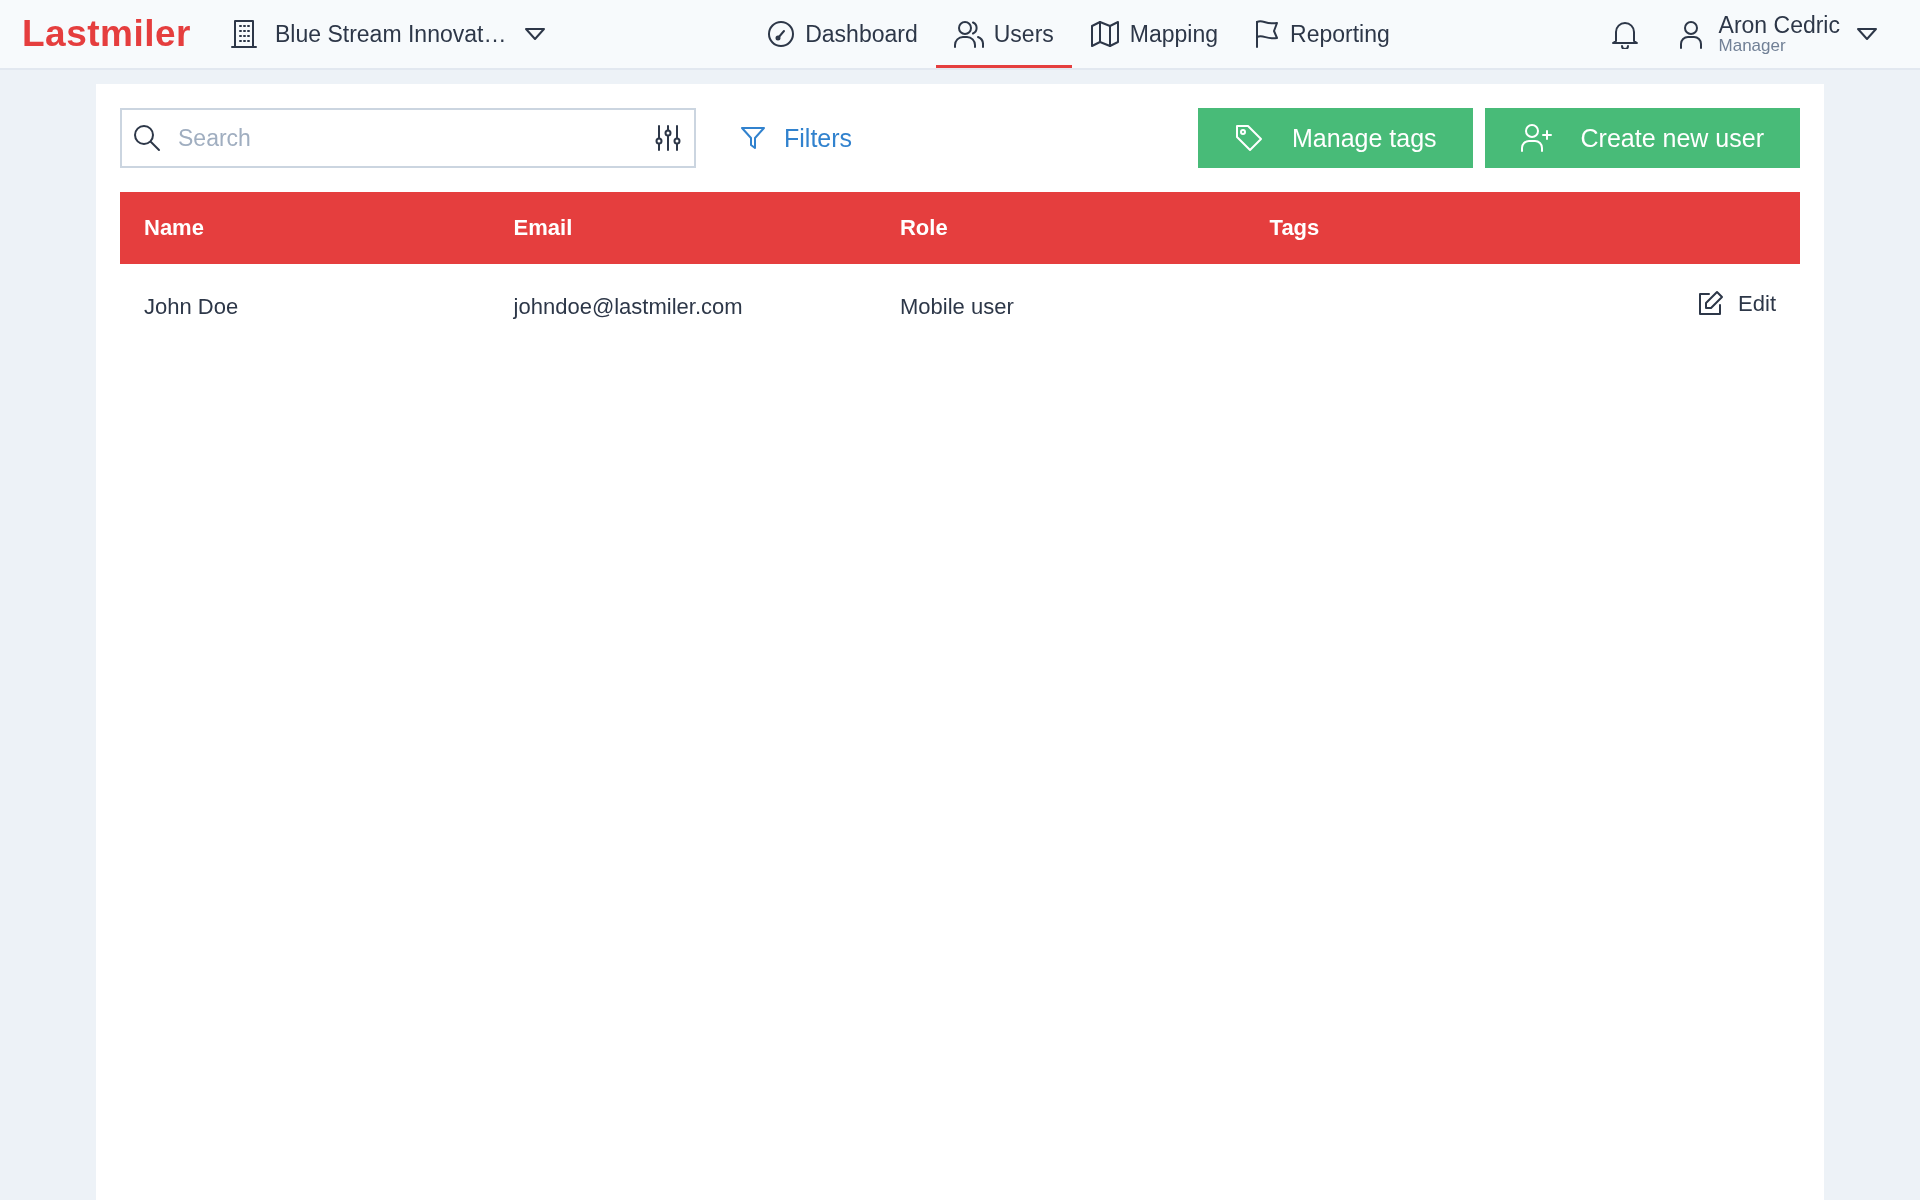  What do you see at coordinates (1104, 34) in the screenshot?
I see `map-icon` at bounding box center [1104, 34].